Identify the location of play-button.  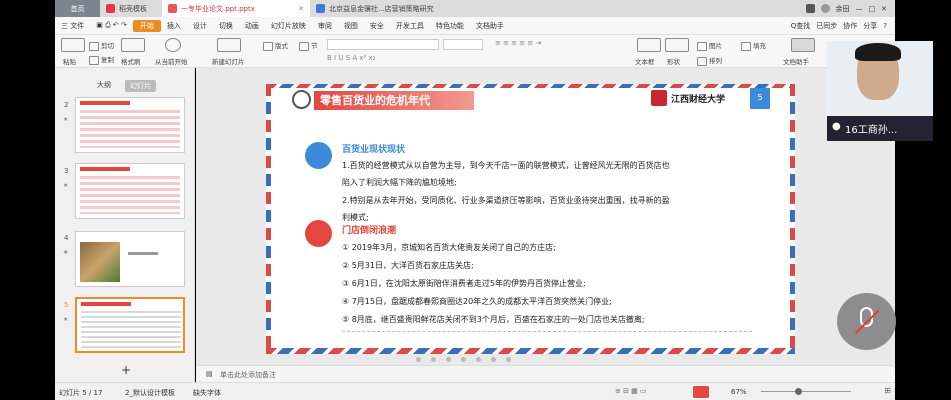
(701, 392).